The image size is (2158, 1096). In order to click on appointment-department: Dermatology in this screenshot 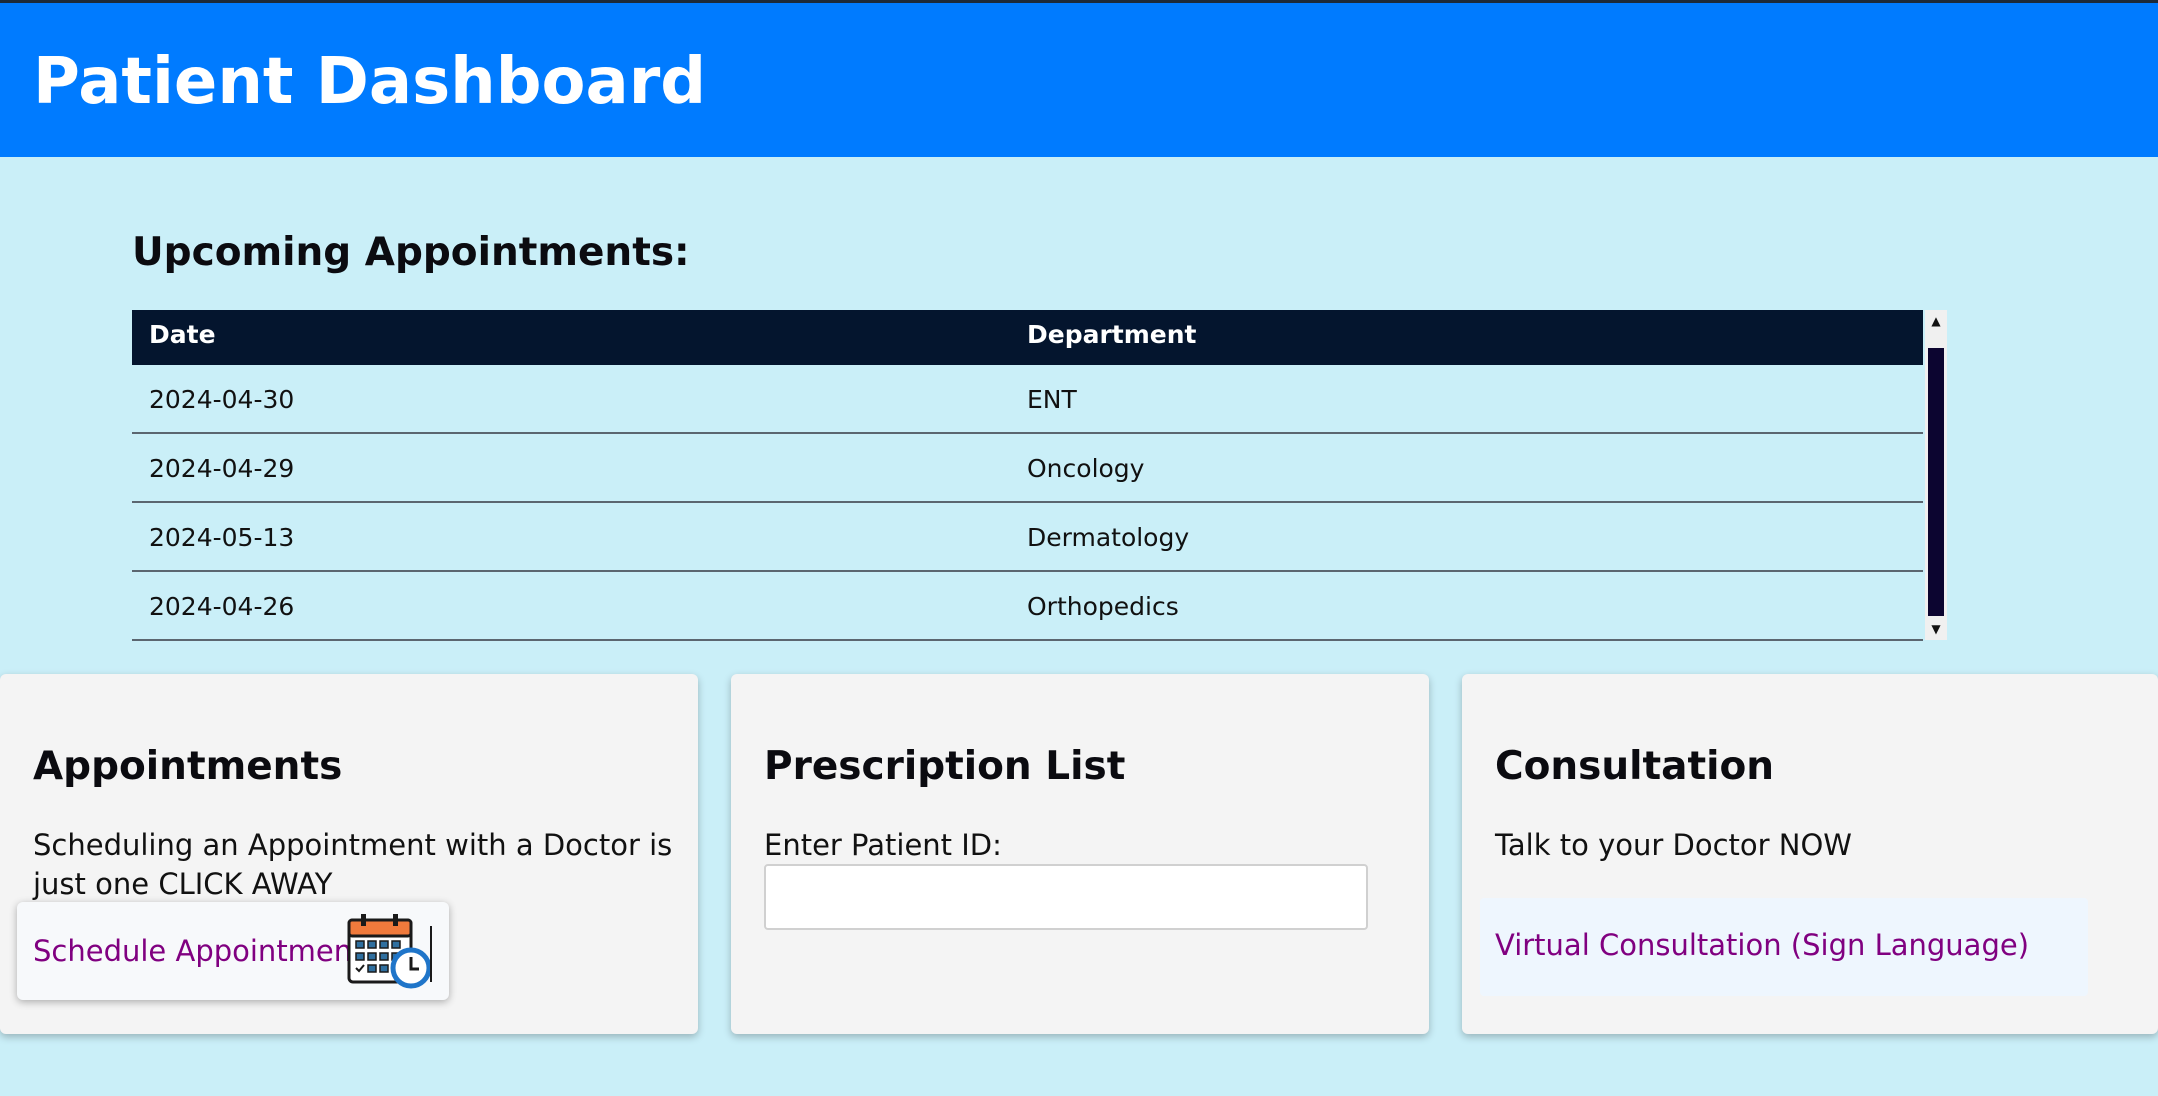, I will do `click(1108, 537)`.